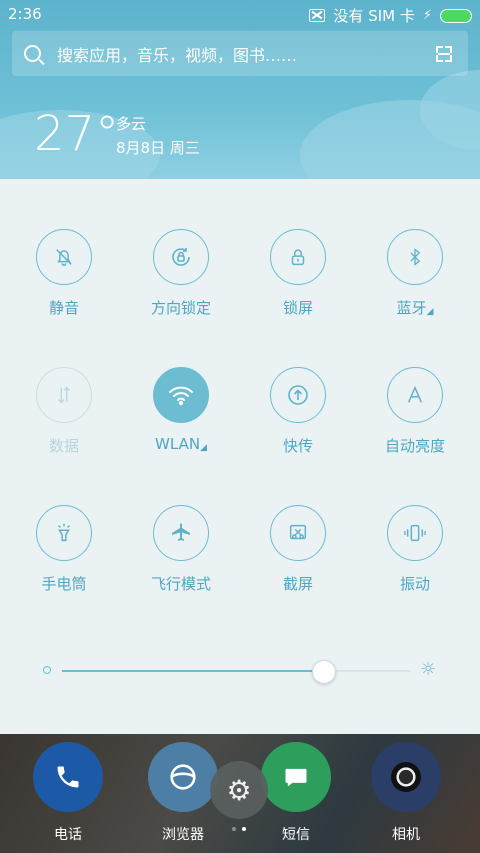  I want to click on lock-icon, so click(298, 257).